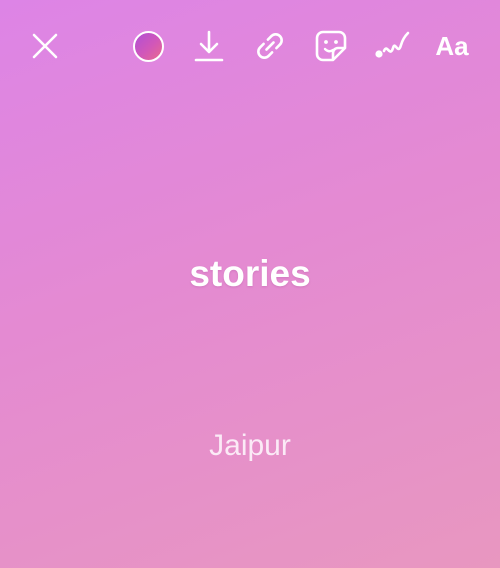 The width and height of the screenshot is (500, 568). I want to click on link-button, so click(270, 46).